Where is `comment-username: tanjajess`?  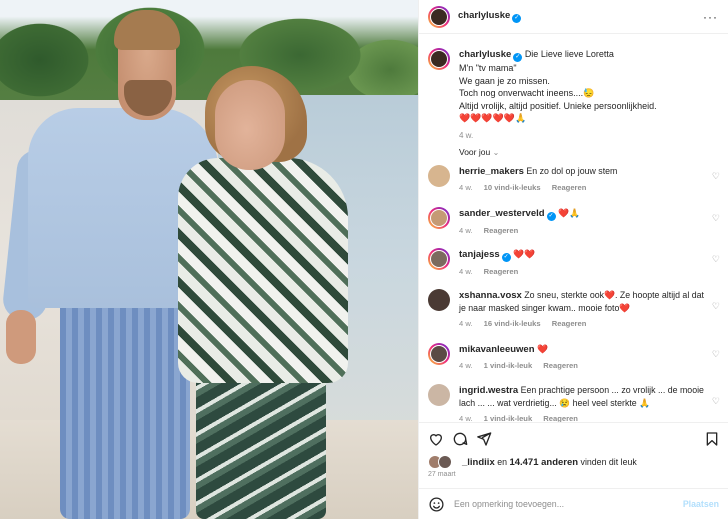
comment-username: tanjajess is located at coordinates (479, 254).